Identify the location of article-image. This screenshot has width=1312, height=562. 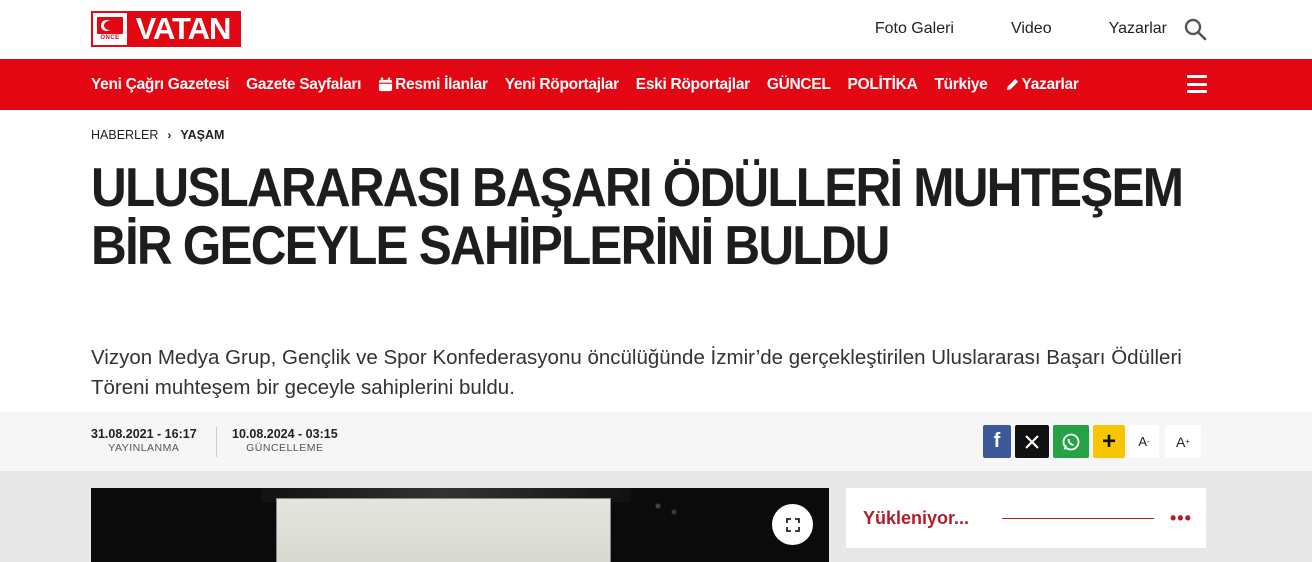
(460, 525).